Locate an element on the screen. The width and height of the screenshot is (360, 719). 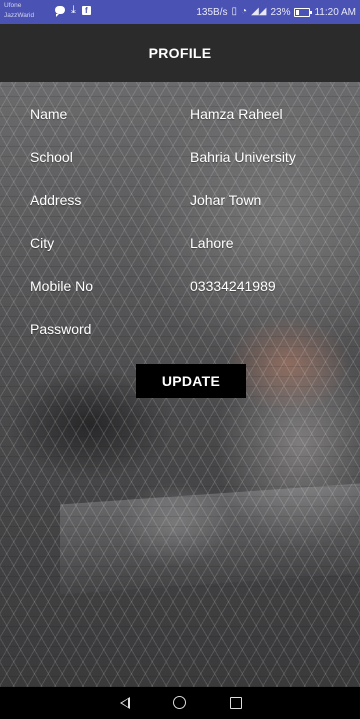
name-value: Hamza Raheel is located at coordinates (236, 114).